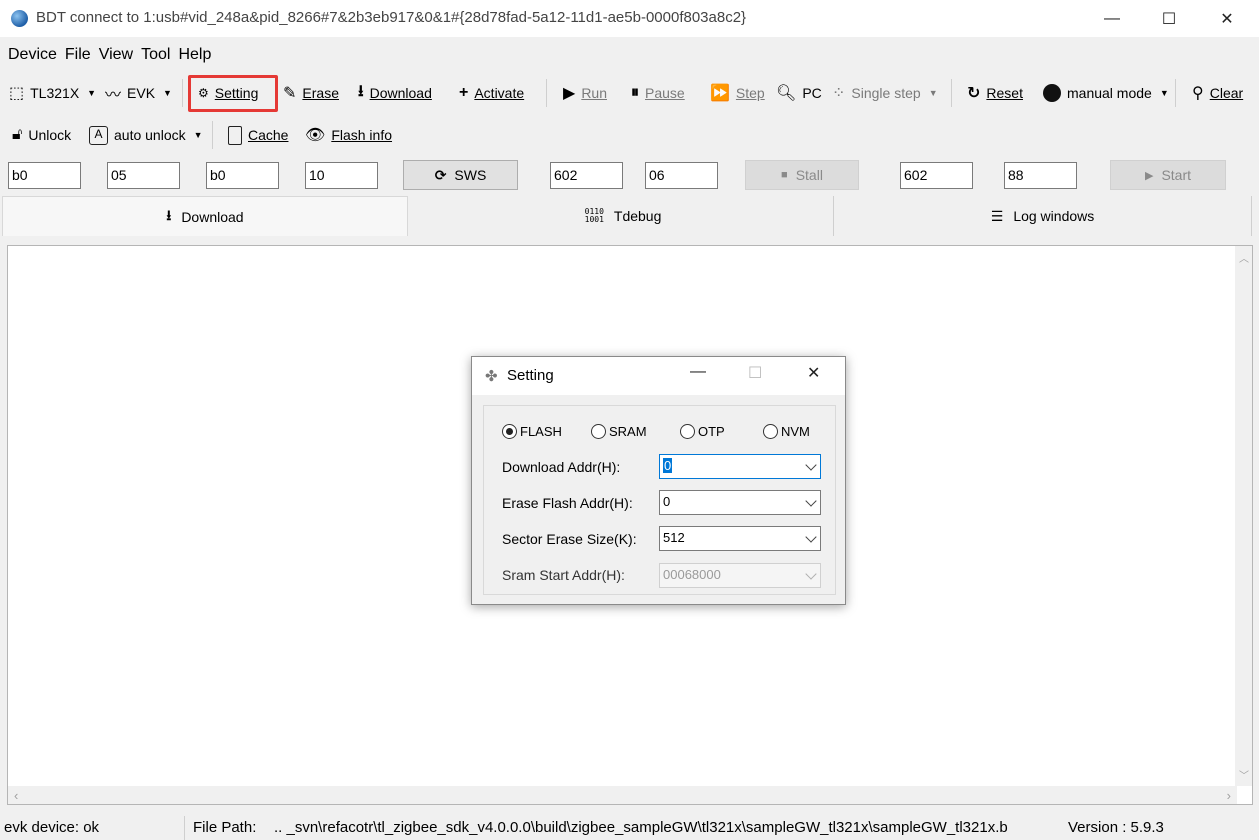 The width and height of the screenshot is (1259, 840). Describe the element at coordinates (1244, 774) in the screenshot. I see `scroll-down-icon: ﹀` at that location.